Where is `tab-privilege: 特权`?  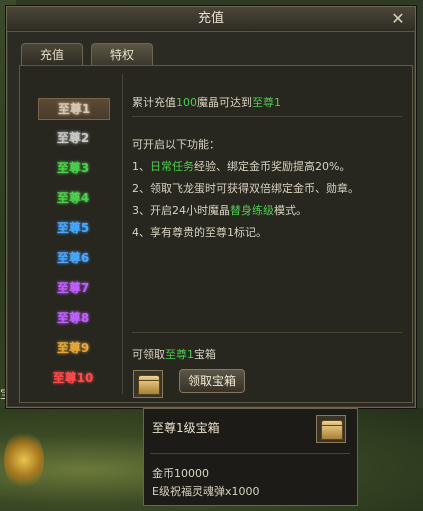
tab-privilege: 特权 is located at coordinates (122, 54).